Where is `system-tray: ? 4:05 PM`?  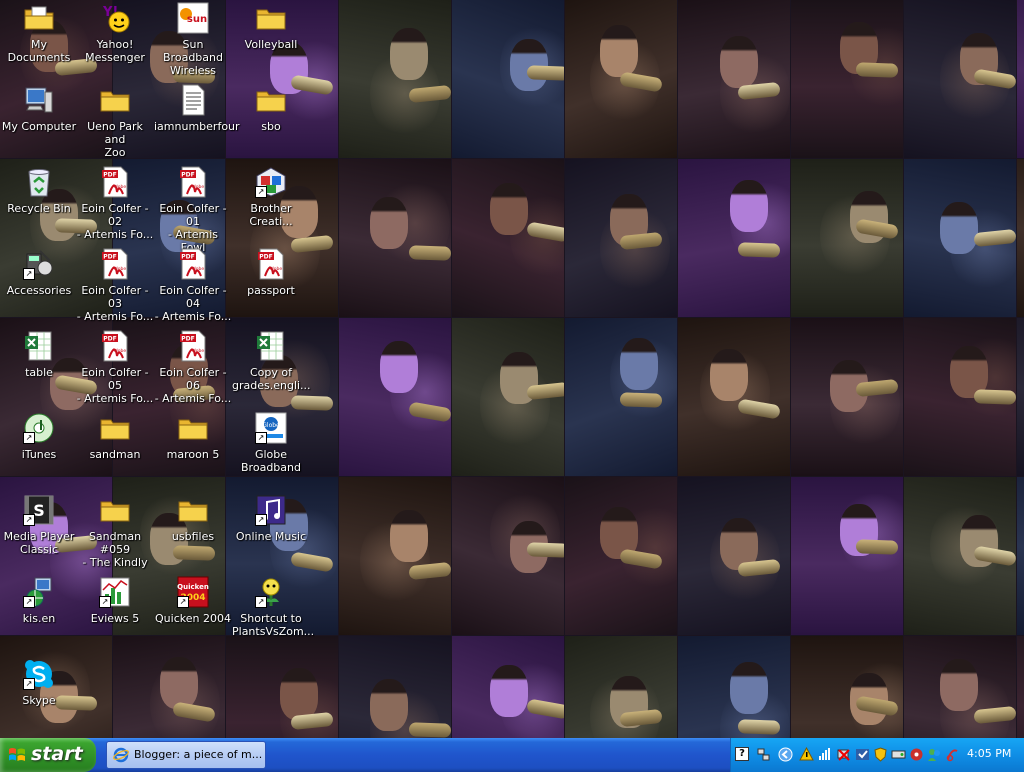 system-tray: ? 4:05 PM is located at coordinates (877, 755).